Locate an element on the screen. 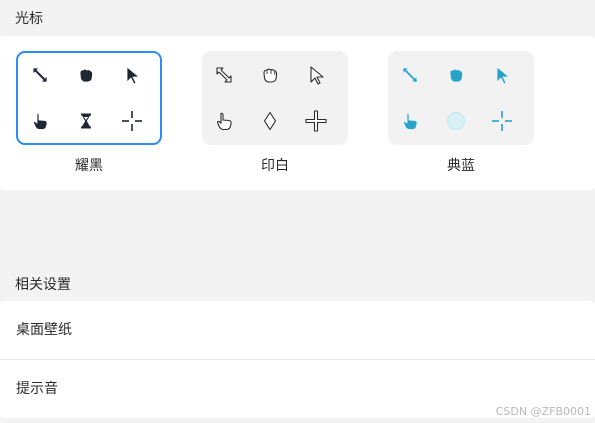 Image resolution: width=595 pixels, height=423 pixels. busy-diamond-icon is located at coordinates (270, 121).